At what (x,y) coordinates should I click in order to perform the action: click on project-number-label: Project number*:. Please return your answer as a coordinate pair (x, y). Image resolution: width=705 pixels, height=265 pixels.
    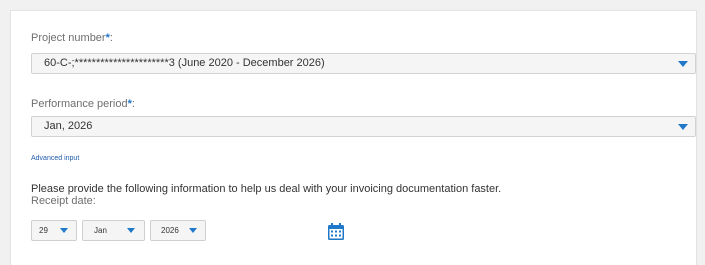
    Looking at the image, I should click on (72, 38).